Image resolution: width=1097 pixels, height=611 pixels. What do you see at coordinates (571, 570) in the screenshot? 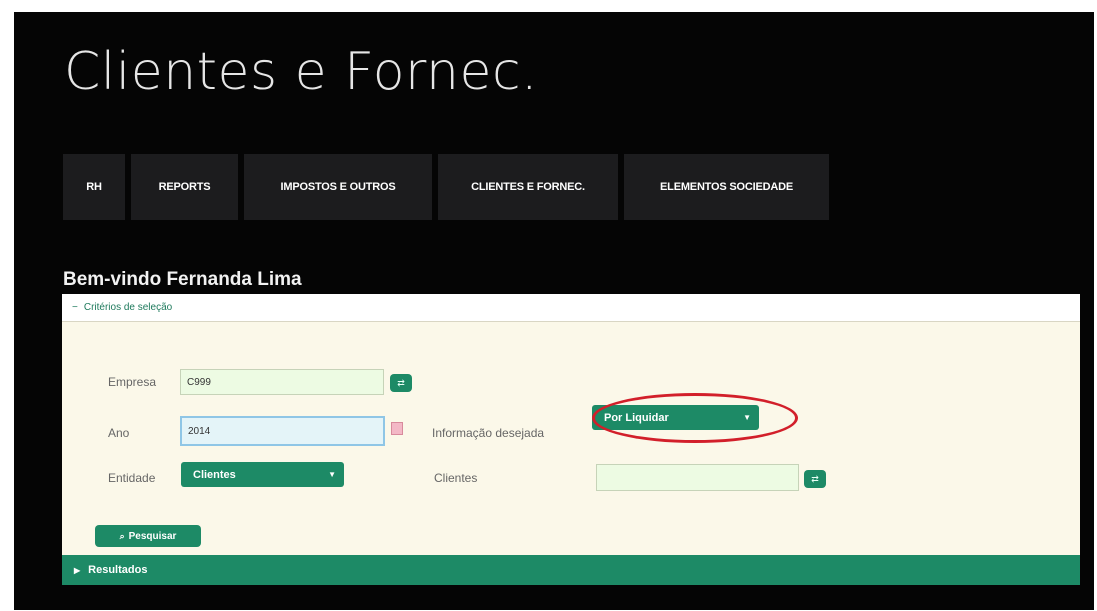
I see `results-panel-header: ▶ Resultados` at bounding box center [571, 570].